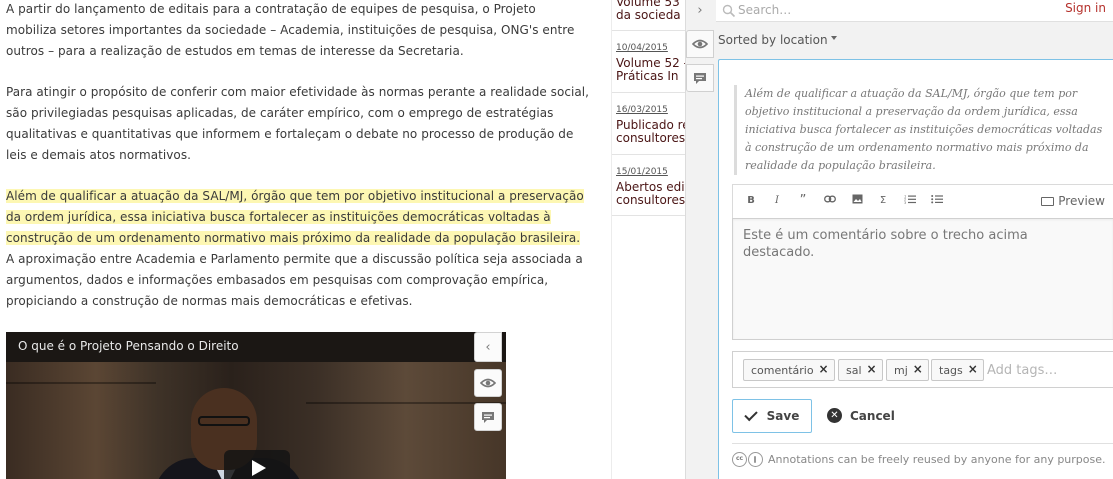  Describe the element at coordinates (729, 10) in the screenshot. I see `search-icon` at that location.